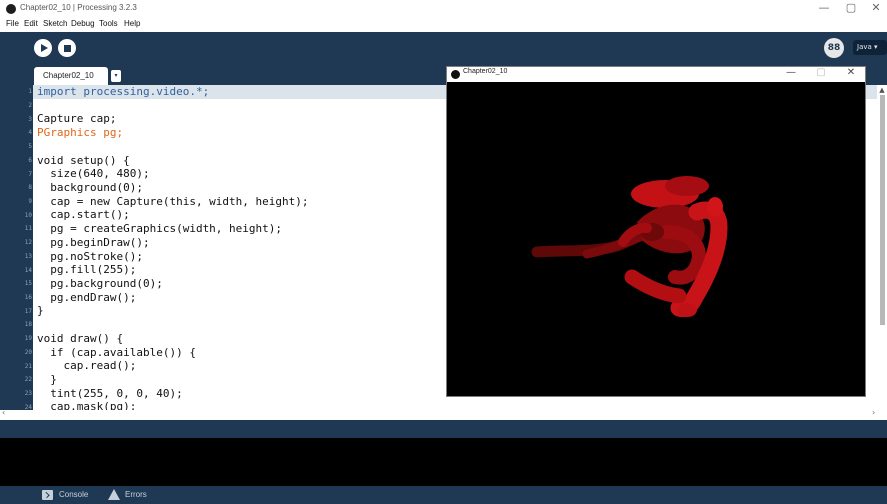 The height and width of the screenshot is (504, 887). Describe the element at coordinates (31, 23) in the screenshot. I see `menu-edit: Edit` at that location.